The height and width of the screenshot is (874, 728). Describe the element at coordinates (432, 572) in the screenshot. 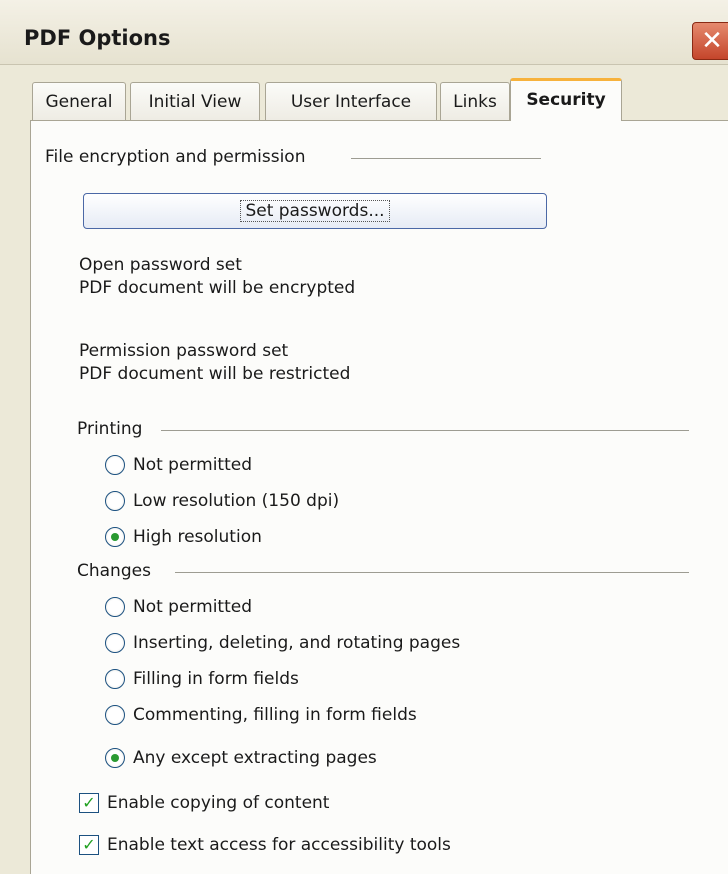

I see `changes-group-divider` at that location.